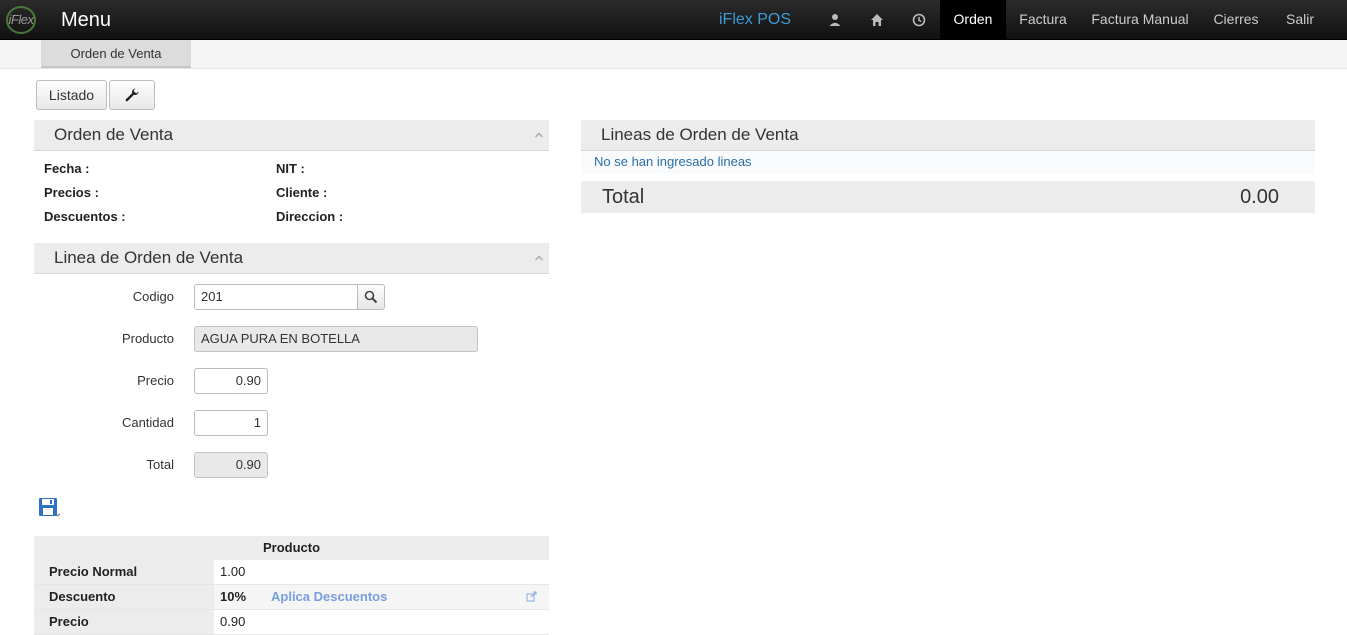 This screenshot has width=1347, height=635. What do you see at coordinates (948, 162) in the screenshot?
I see `empty-lines-message: No se han ingresado lineas` at bounding box center [948, 162].